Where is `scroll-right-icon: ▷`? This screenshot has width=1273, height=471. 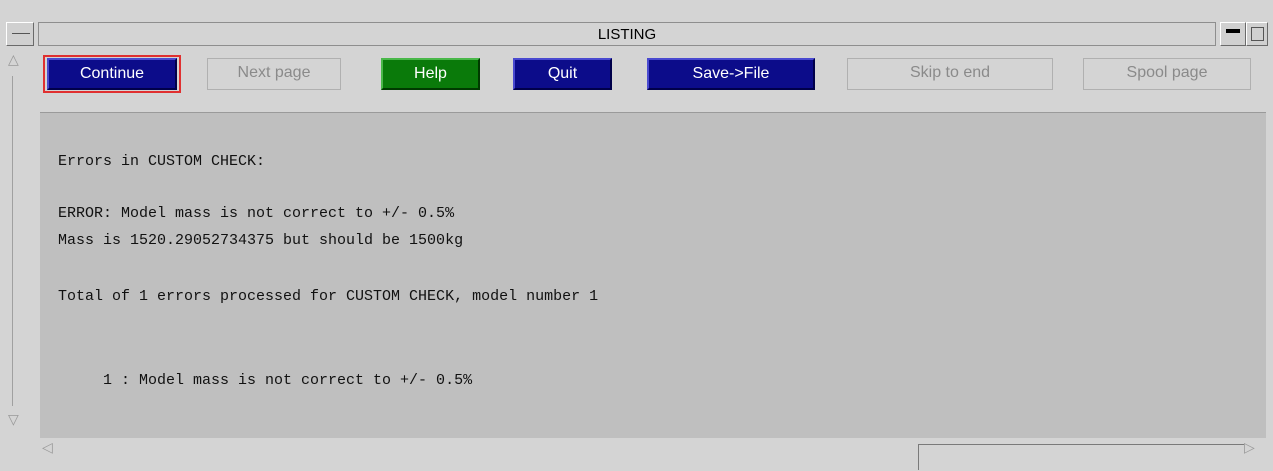 scroll-right-icon: ▷ is located at coordinates (1249, 448).